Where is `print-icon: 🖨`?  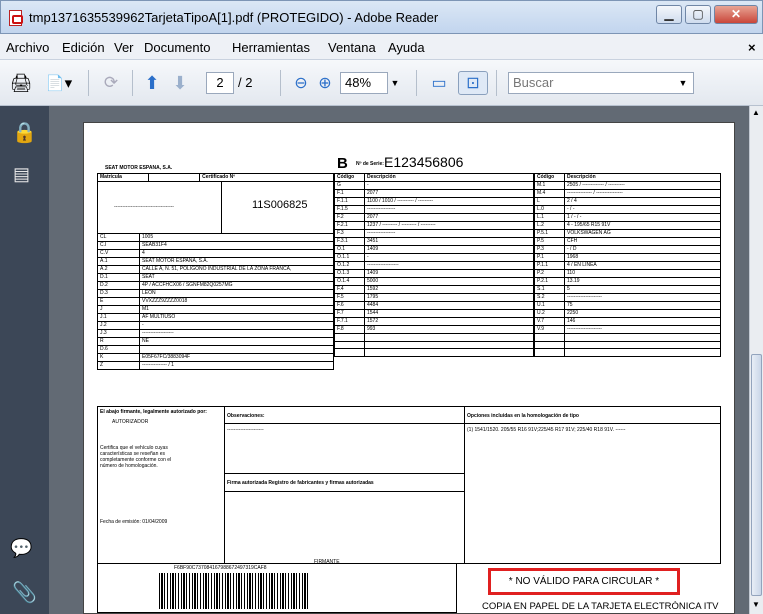 print-icon: 🖨 is located at coordinates (21, 83).